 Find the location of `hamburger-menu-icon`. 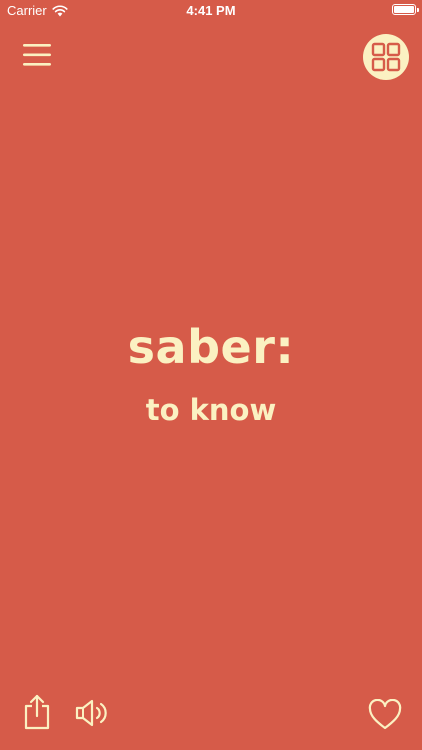

hamburger-menu-icon is located at coordinates (37, 55).